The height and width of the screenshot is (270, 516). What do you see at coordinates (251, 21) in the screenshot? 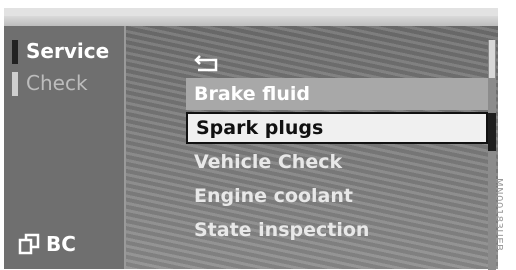
I see `top-strip` at bounding box center [251, 21].